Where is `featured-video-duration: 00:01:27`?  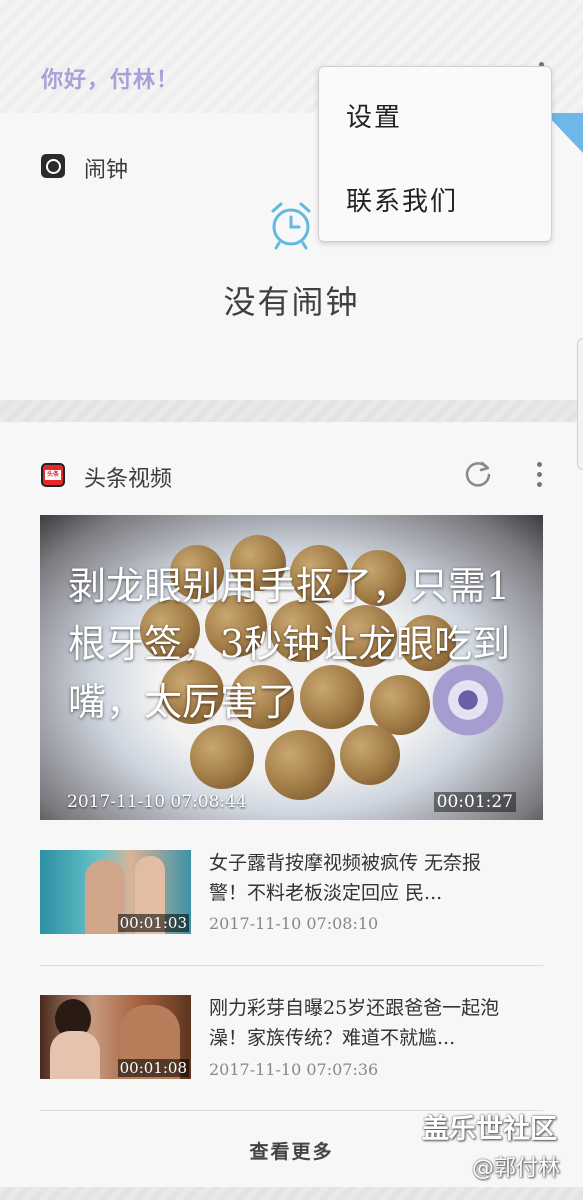
featured-video-duration: 00:01:27 is located at coordinates (474, 802).